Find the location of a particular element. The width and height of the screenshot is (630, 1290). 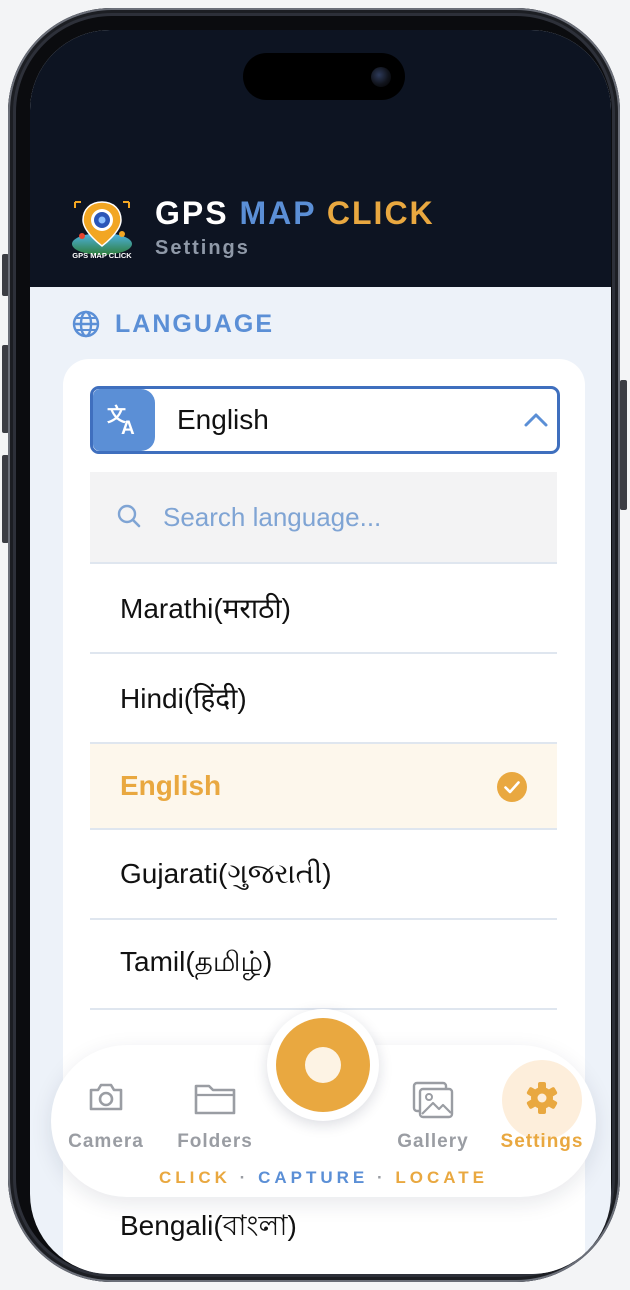

search-icon is located at coordinates (129, 516).